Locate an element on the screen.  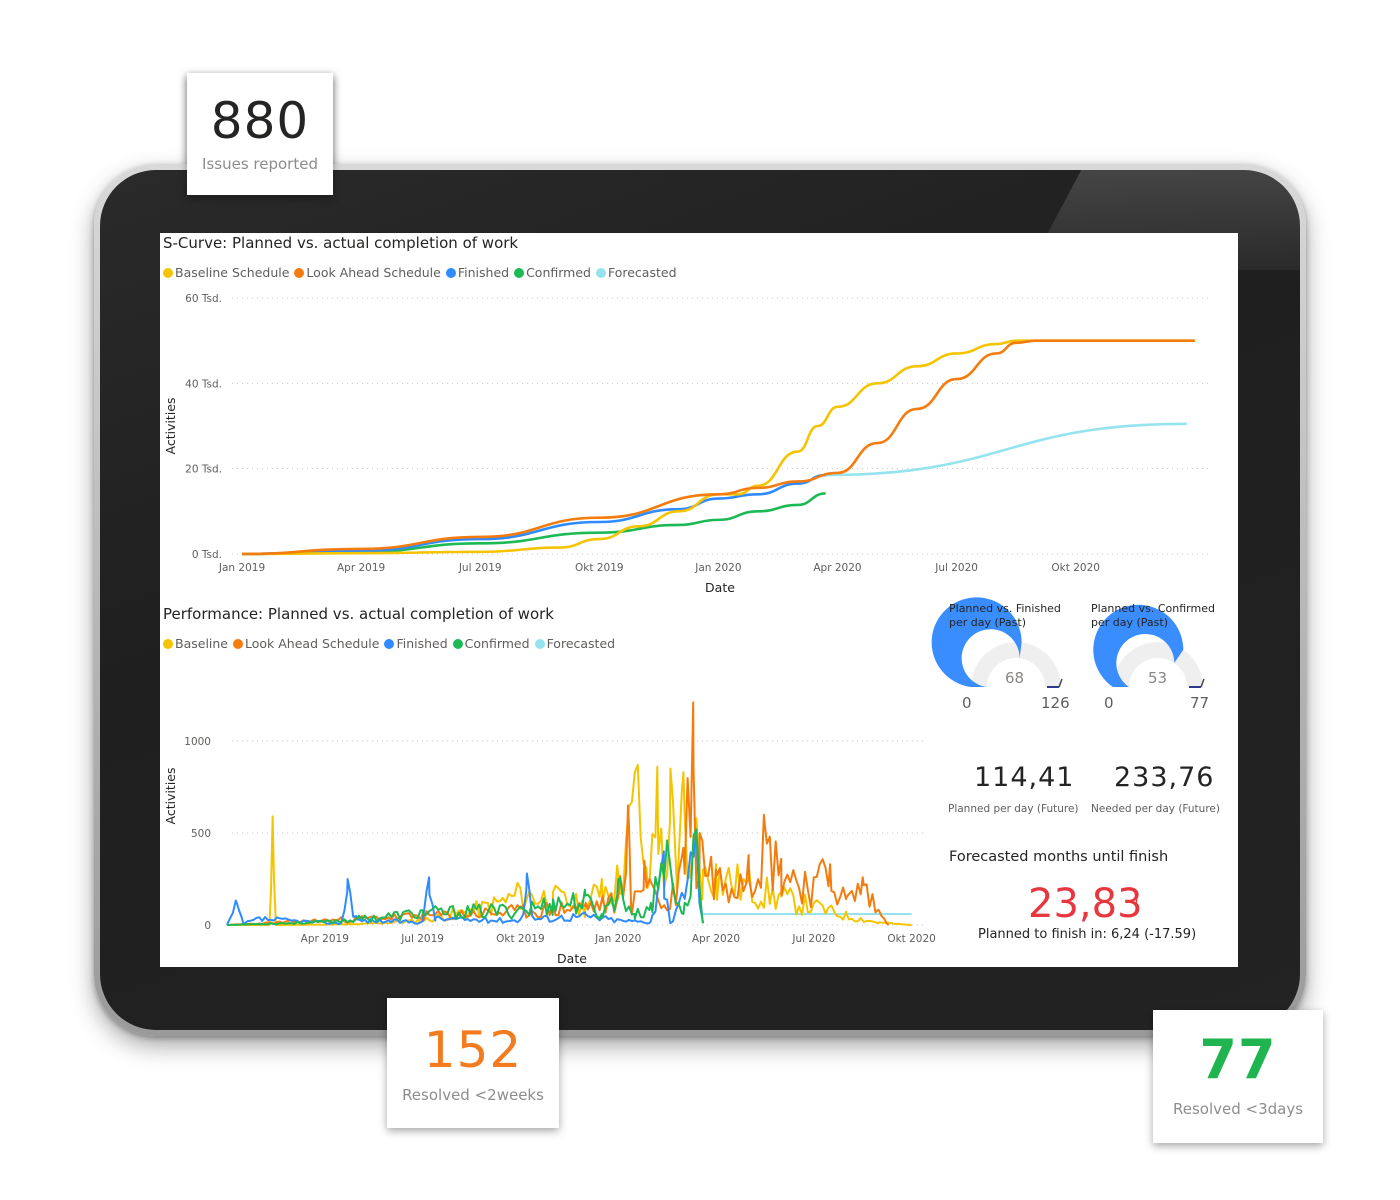
performance-x-tick: Jul 2020 is located at coordinates (813, 939).